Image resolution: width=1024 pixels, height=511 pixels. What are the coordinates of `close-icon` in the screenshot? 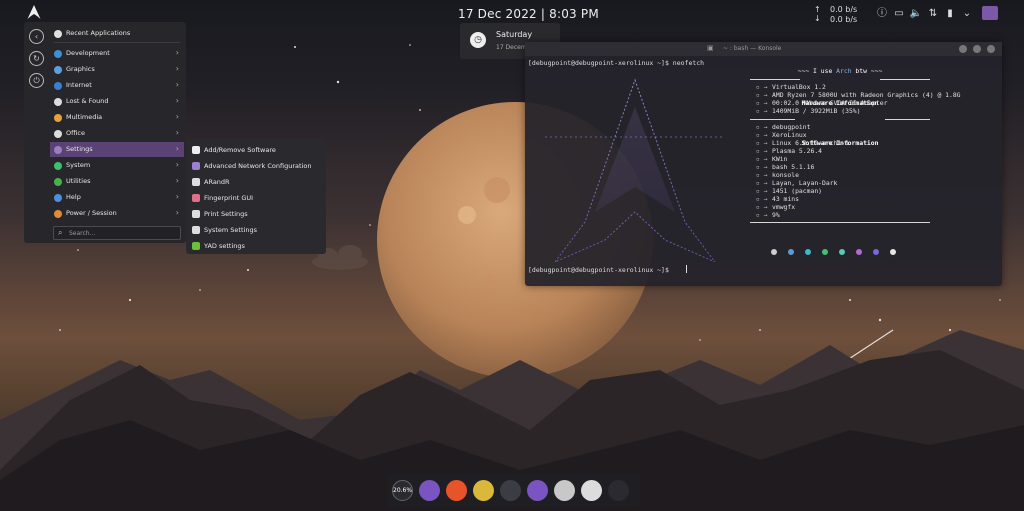 It's located at (991, 49).